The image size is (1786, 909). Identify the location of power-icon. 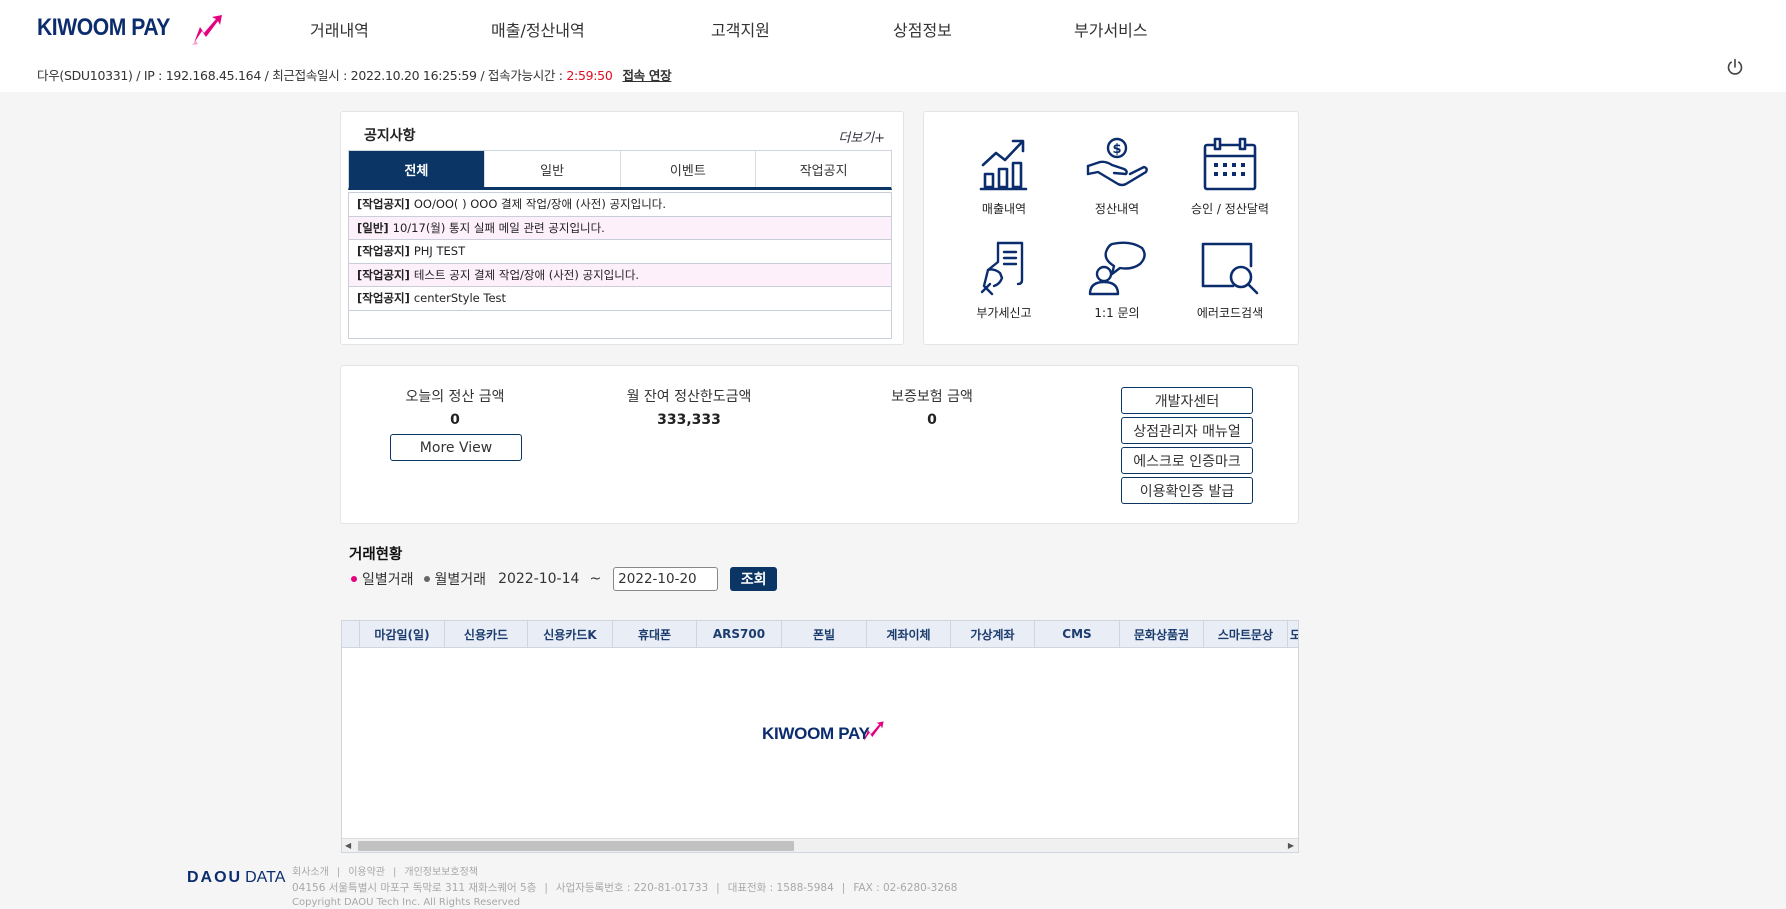
(1735, 67).